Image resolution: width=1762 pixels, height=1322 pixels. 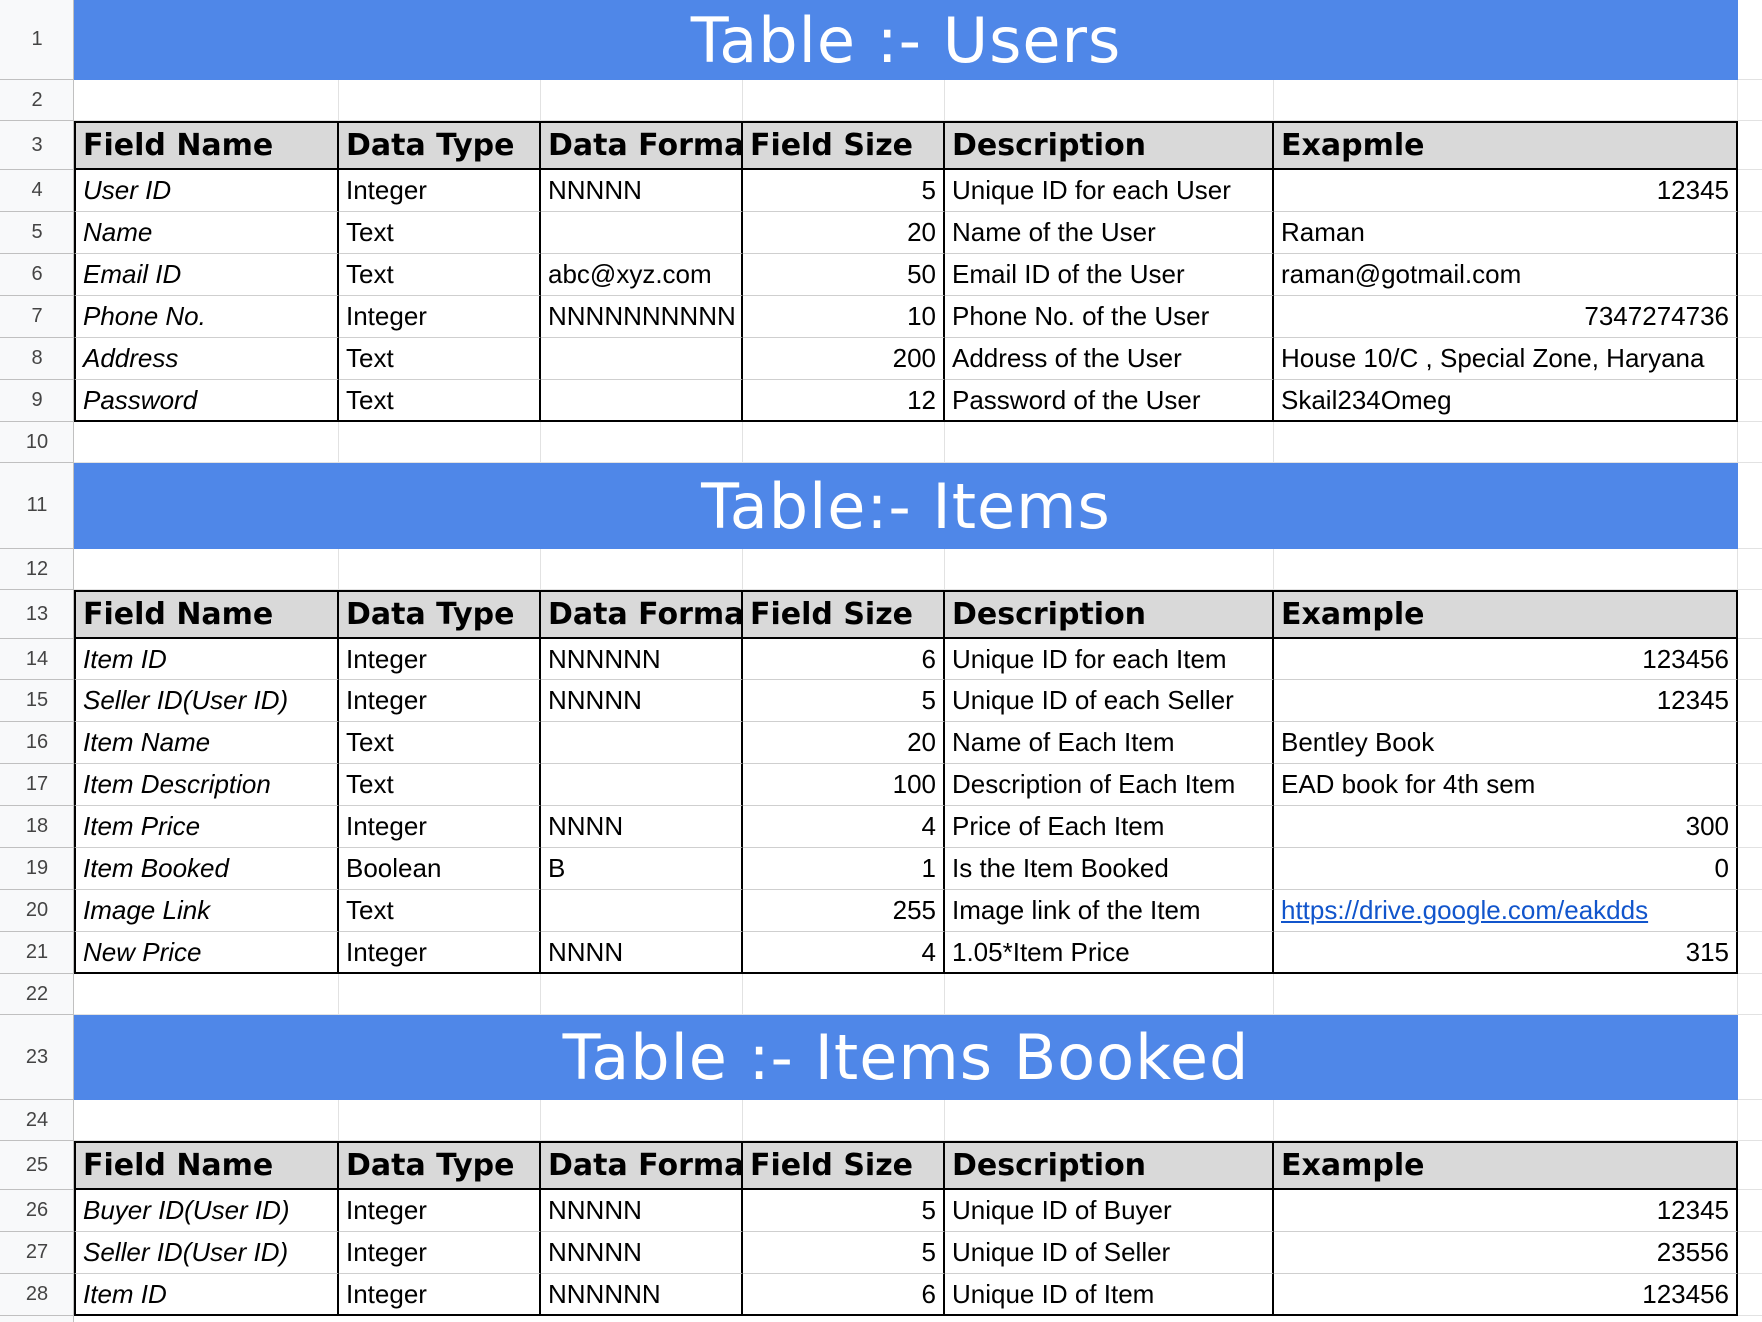 What do you see at coordinates (1506, 869) in the screenshot?
I see `table-cell: 0` at bounding box center [1506, 869].